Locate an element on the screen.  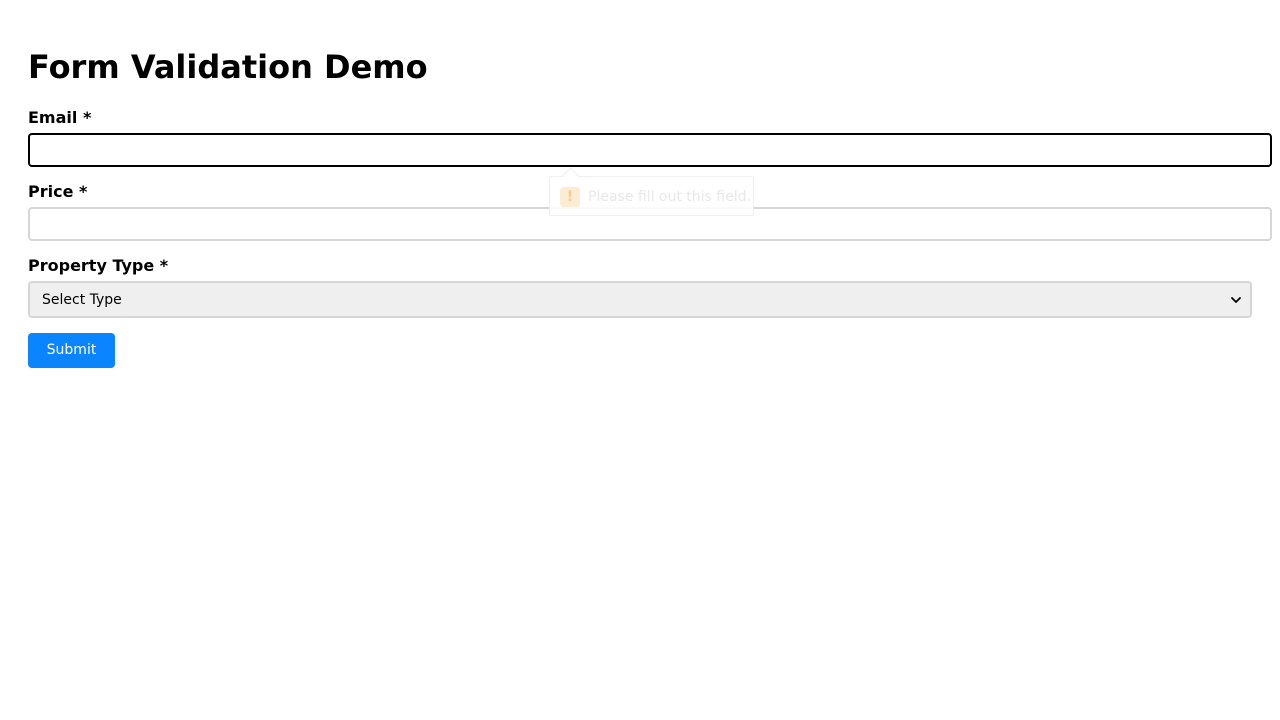
email-field is located at coordinates (650, 150).